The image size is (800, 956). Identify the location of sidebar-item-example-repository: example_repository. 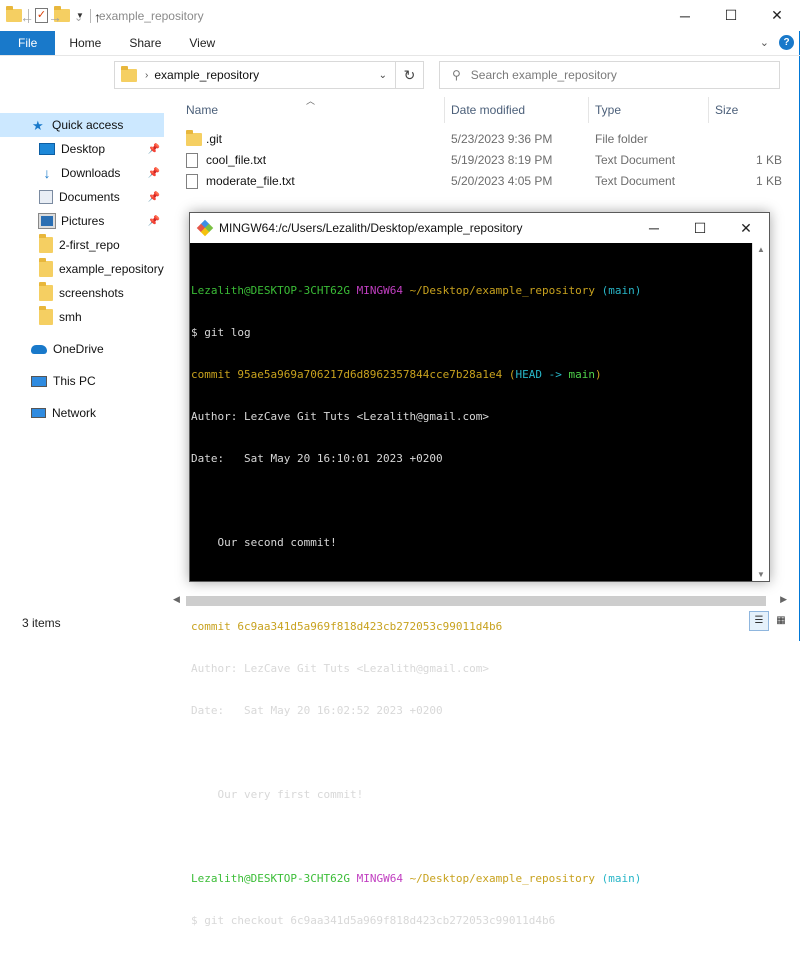
(82, 269).